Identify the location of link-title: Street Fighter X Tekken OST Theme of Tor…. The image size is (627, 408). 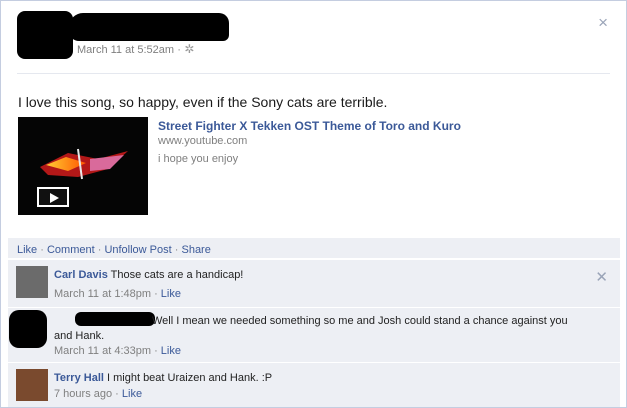
(309, 126).